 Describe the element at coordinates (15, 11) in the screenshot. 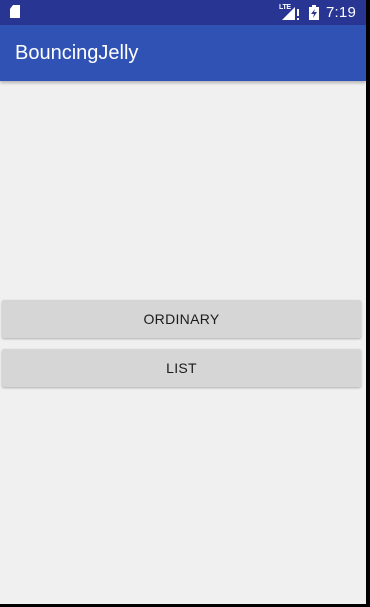

I see `sd-card-icon` at that location.